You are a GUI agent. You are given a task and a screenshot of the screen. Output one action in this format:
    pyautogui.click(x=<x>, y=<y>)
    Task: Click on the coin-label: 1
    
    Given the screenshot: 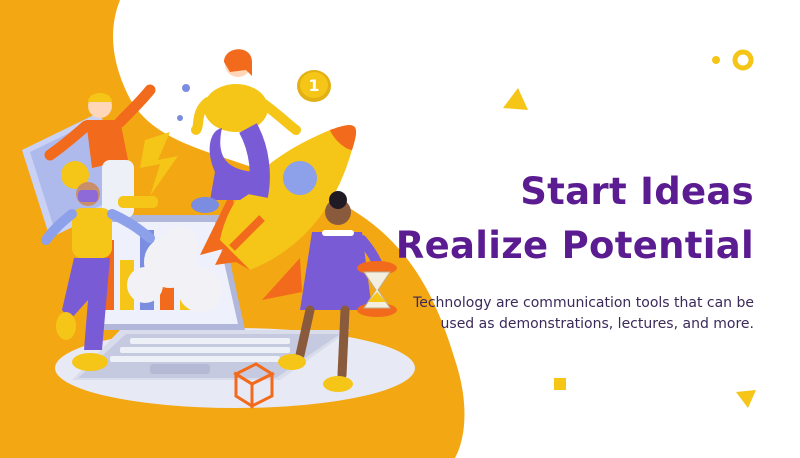 What is the action you would take?
    pyautogui.click(x=313, y=85)
    